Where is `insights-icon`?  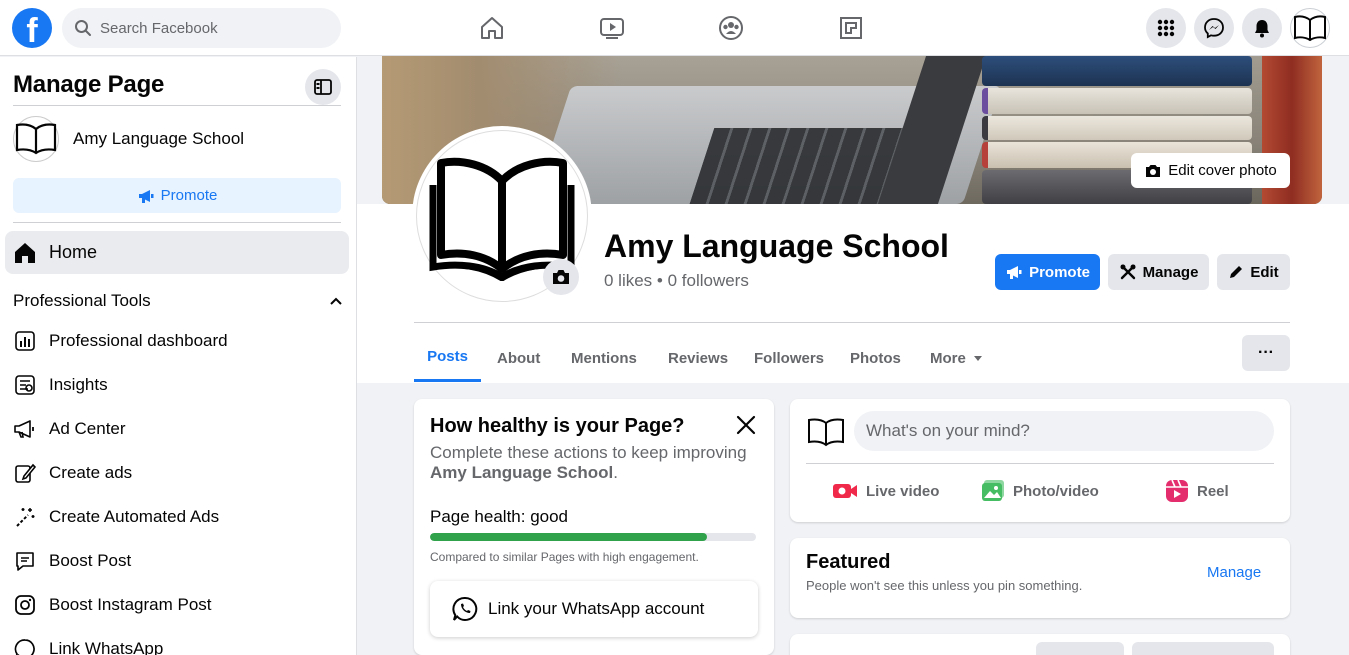 insights-icon is located at coordinates (25, 385).